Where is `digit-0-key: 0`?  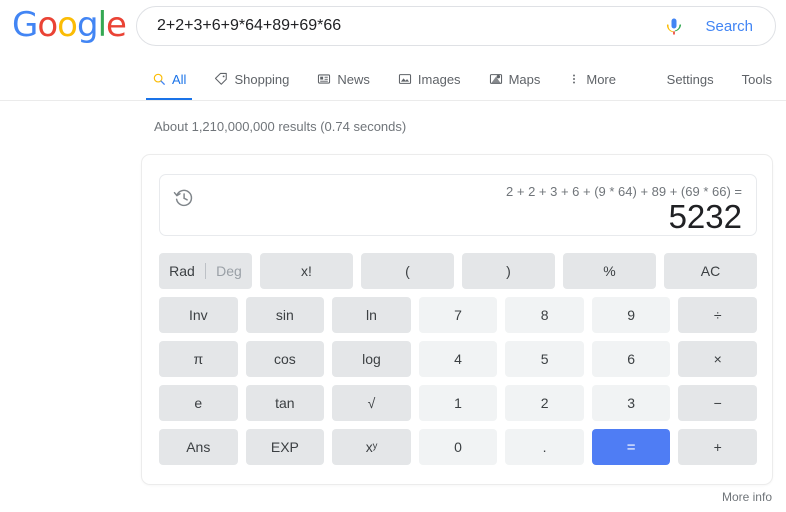
digit-0-key: 0 is located at coordinates (458, 447).